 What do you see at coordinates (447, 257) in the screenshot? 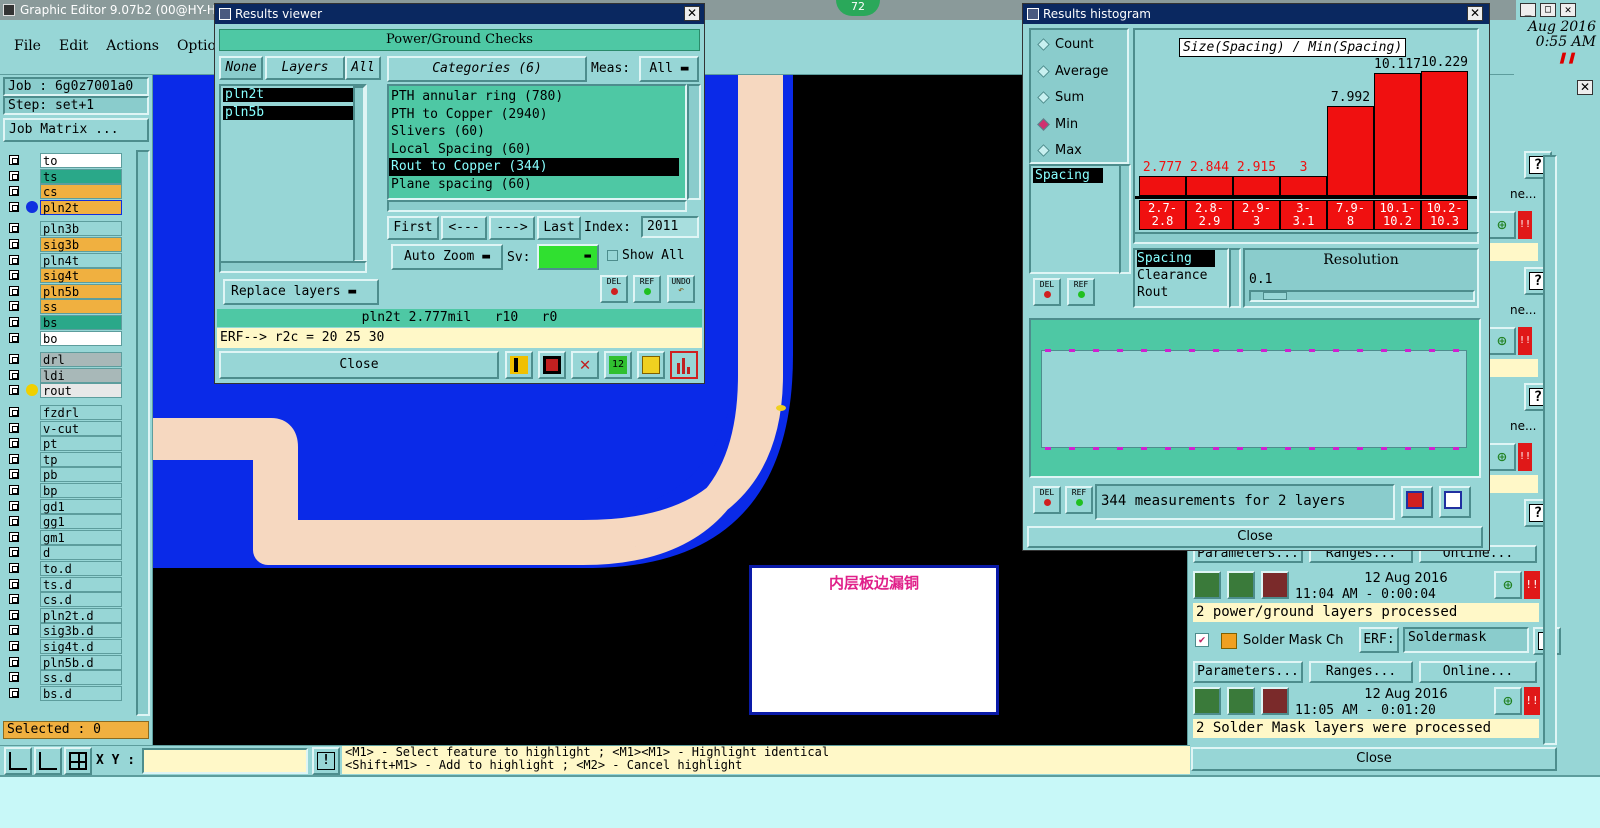
I see `auto-zoom-select: Auto Zoom ▬` at bounding box center [447, 257].